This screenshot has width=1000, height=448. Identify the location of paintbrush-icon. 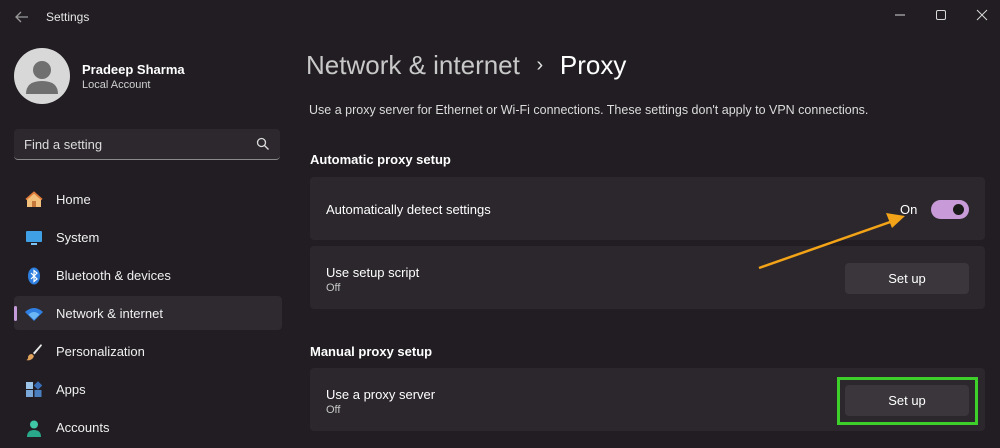
(34, 352).